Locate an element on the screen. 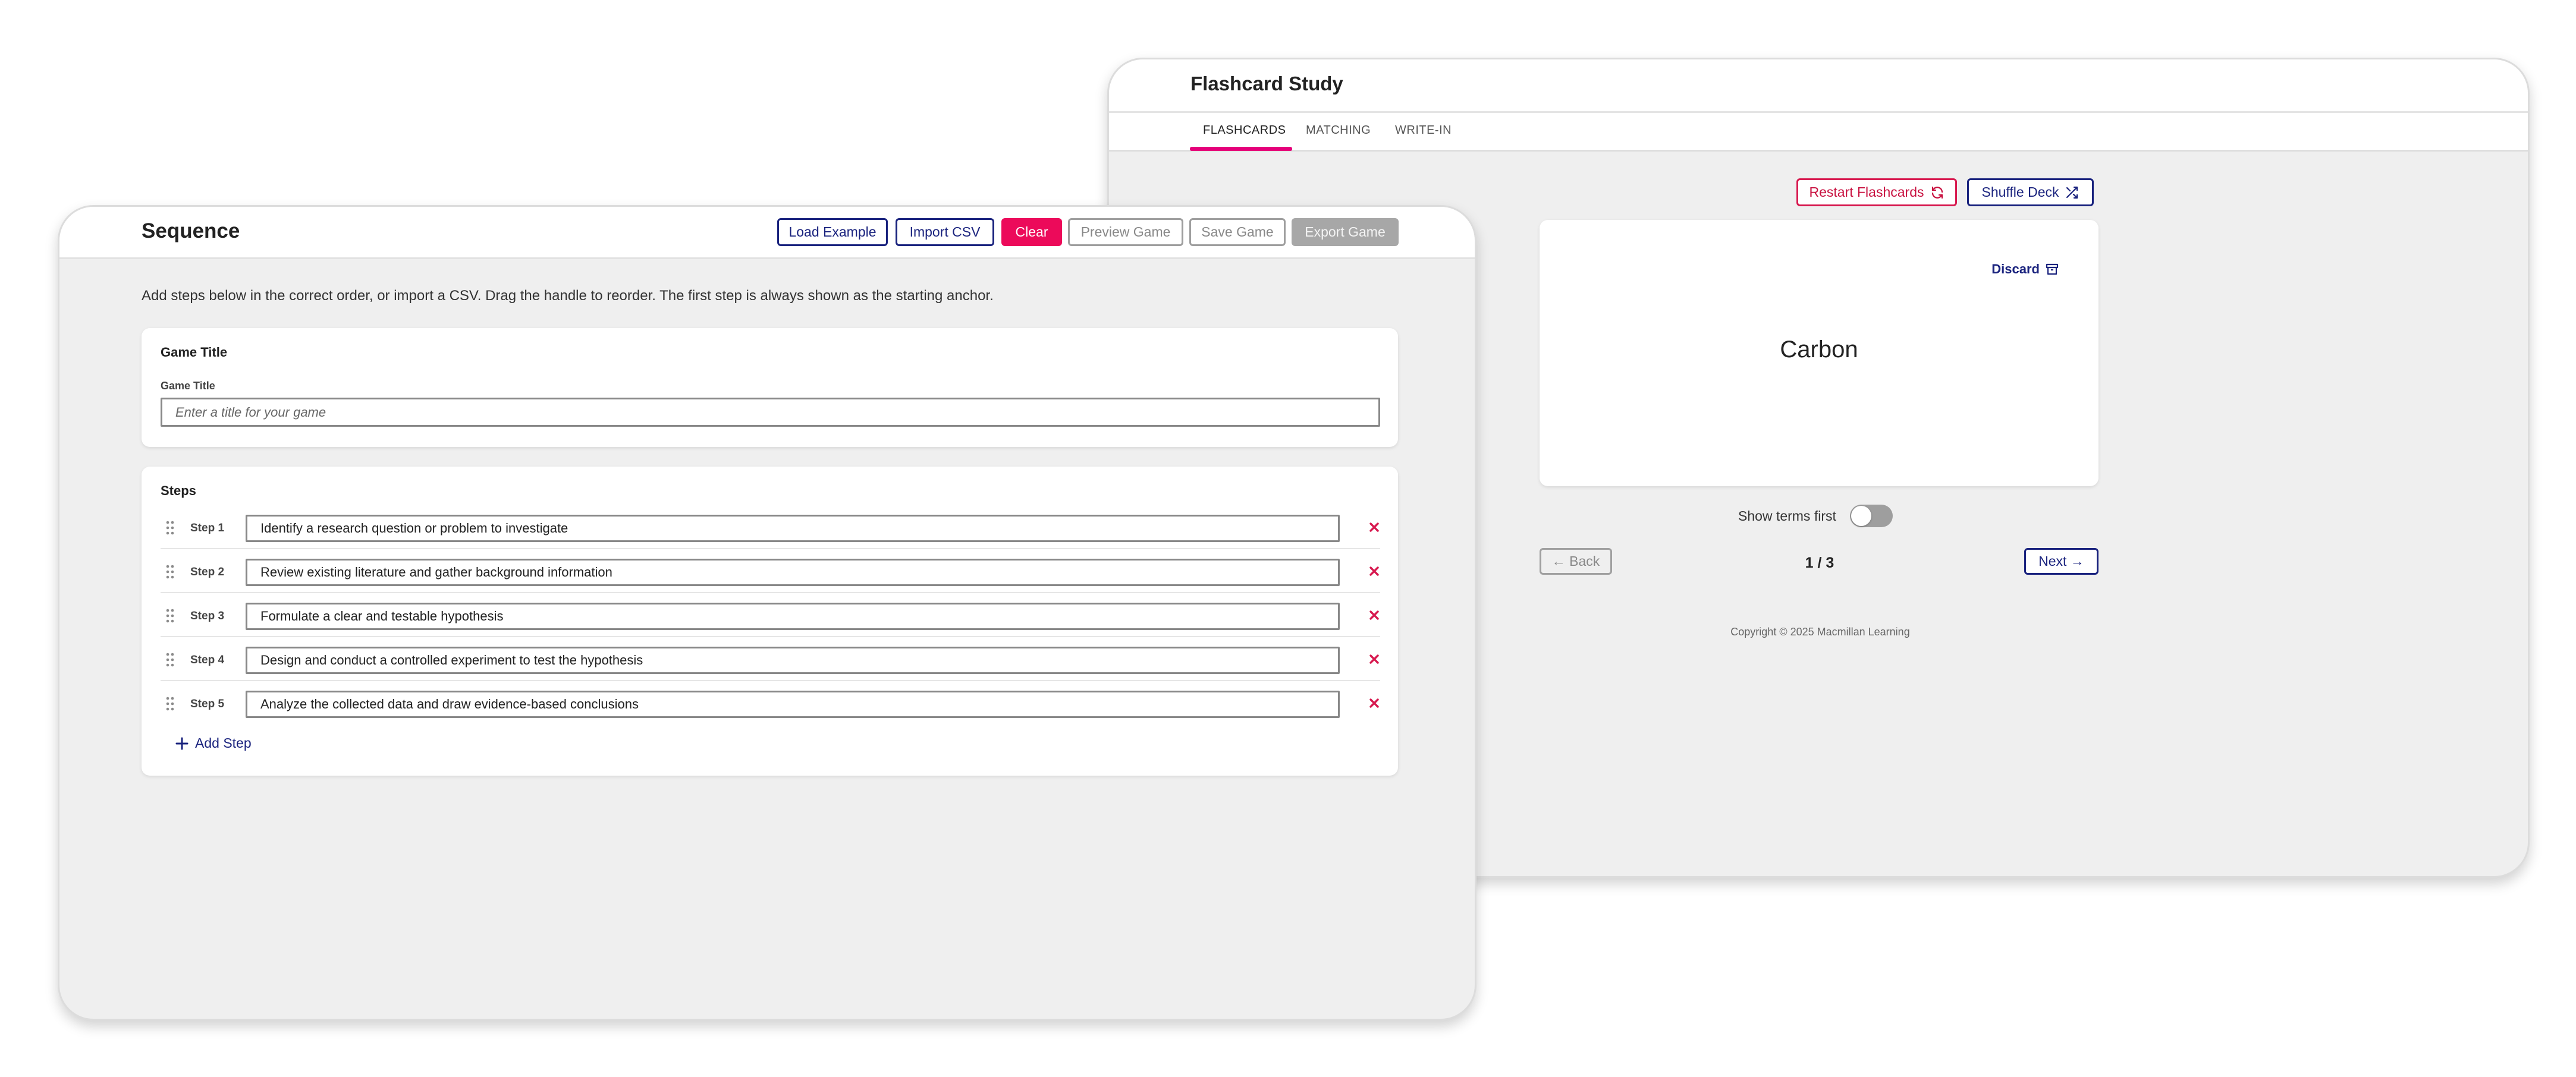 This screenshot has width=2576, height=1077. clear-button: Clear is located at coordinates (1031, 232).